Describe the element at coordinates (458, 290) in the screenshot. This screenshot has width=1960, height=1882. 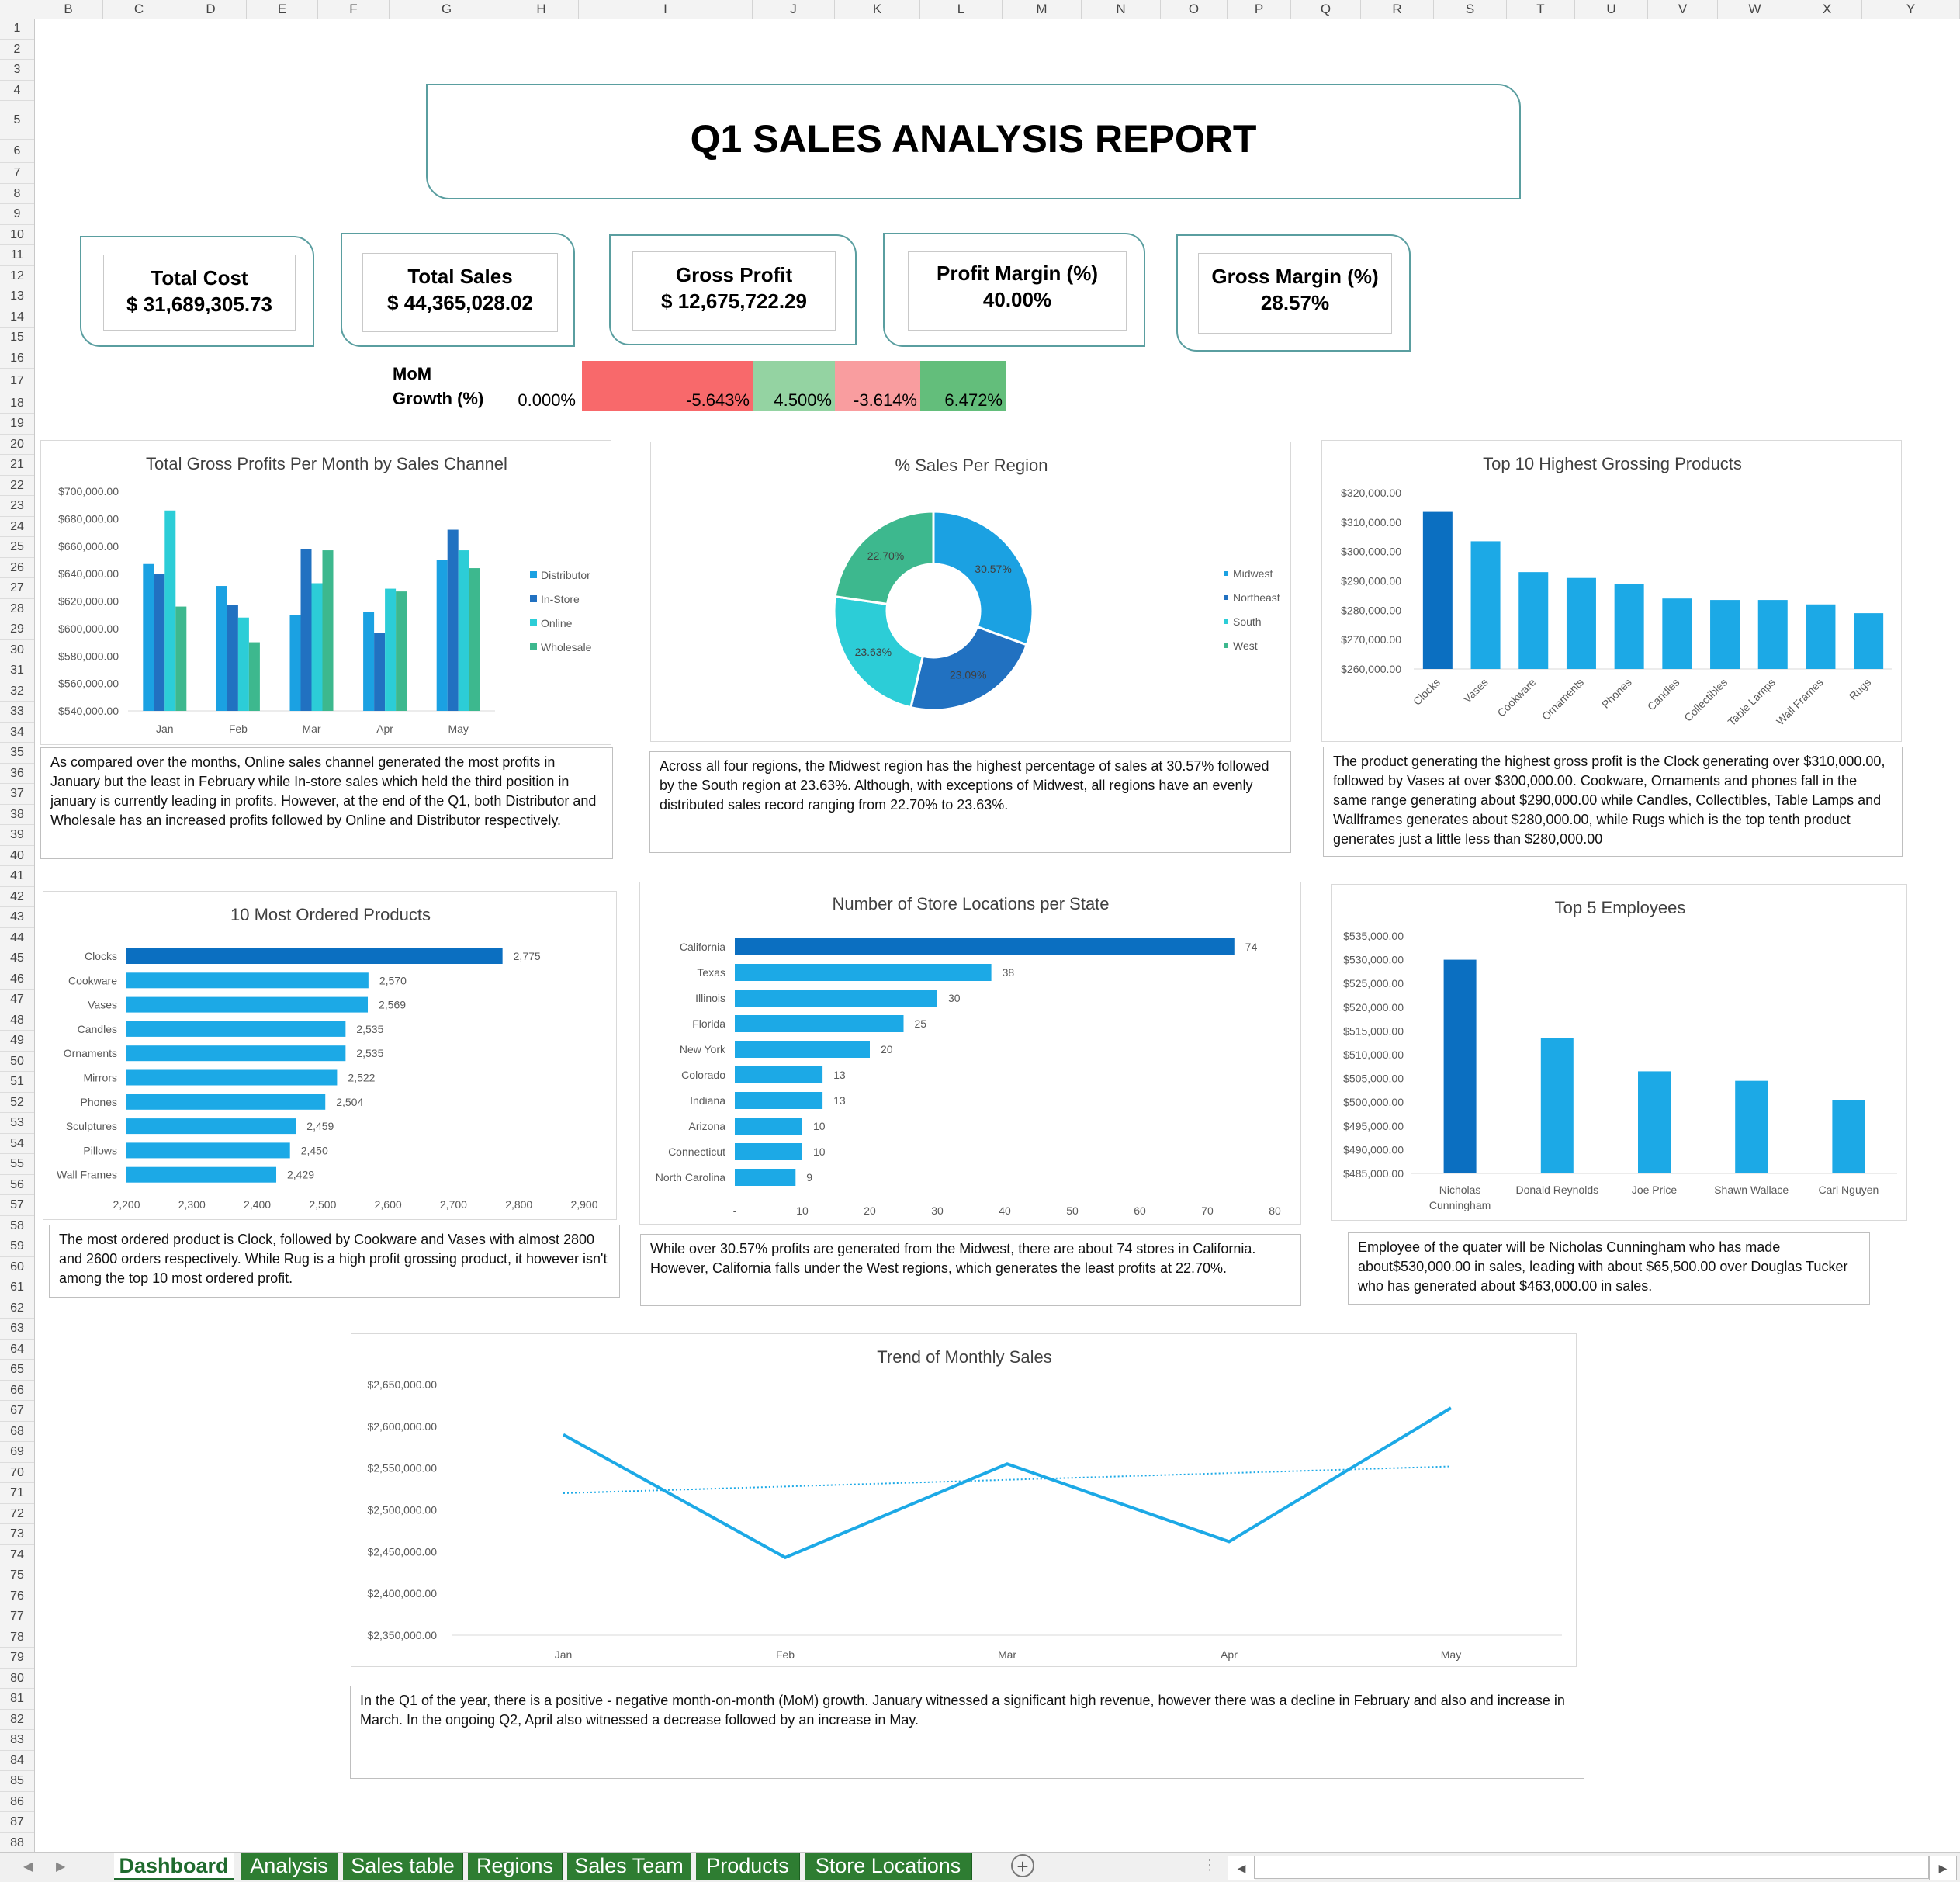
I see `kpi-card-total-sales: Total Sales $ 44,365,028.02` at that location.